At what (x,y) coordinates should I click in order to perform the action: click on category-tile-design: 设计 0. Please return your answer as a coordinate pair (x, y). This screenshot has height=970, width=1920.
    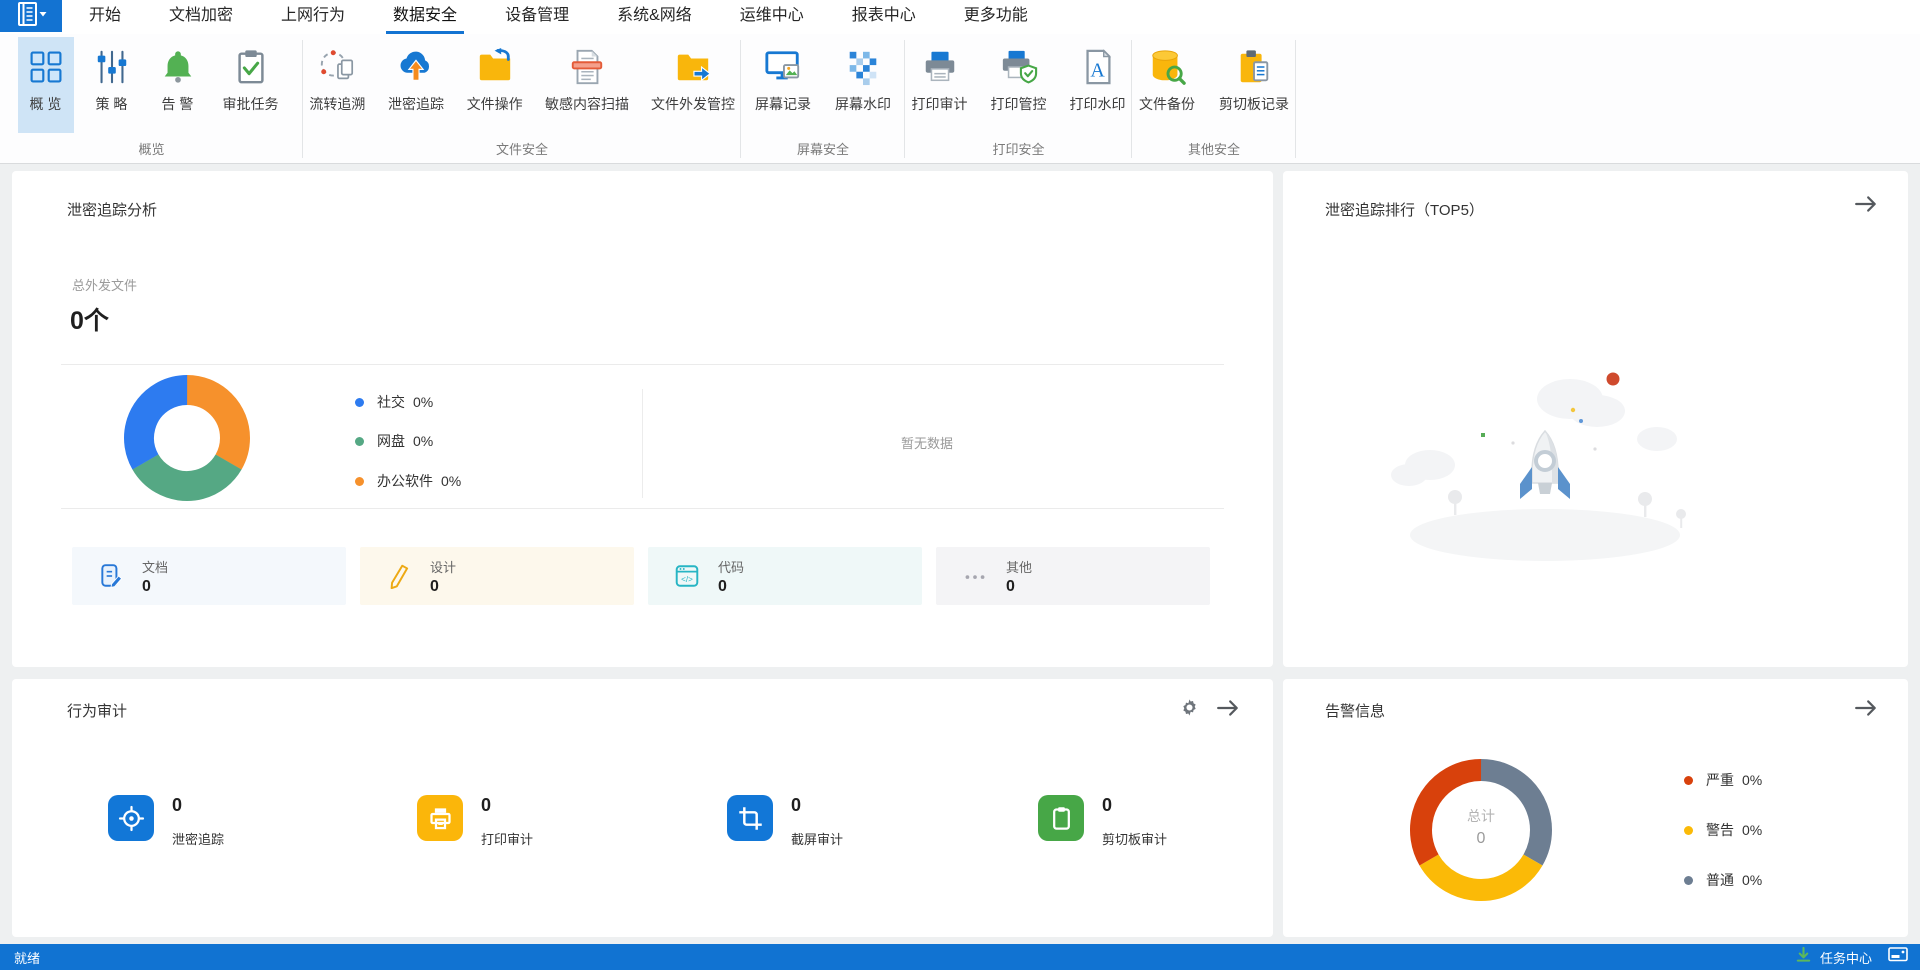
    Looking at the image, I should click on (497, 576).